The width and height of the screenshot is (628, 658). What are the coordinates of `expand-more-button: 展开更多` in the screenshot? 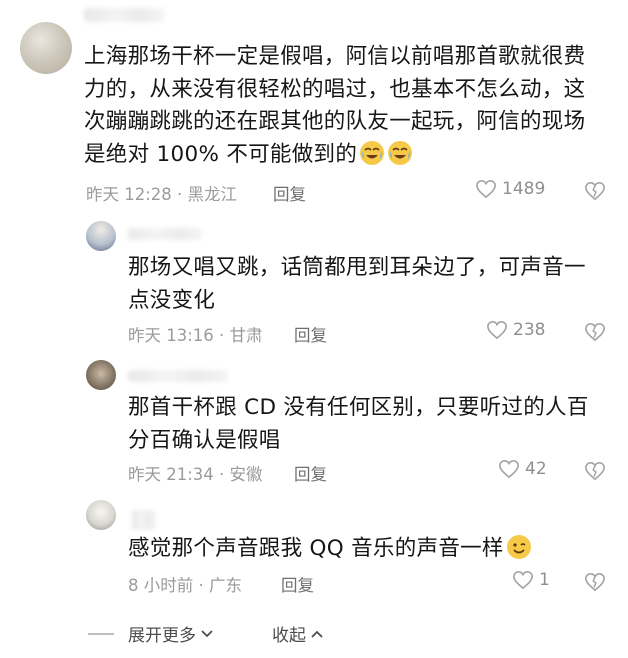 It's located at (171, 633).